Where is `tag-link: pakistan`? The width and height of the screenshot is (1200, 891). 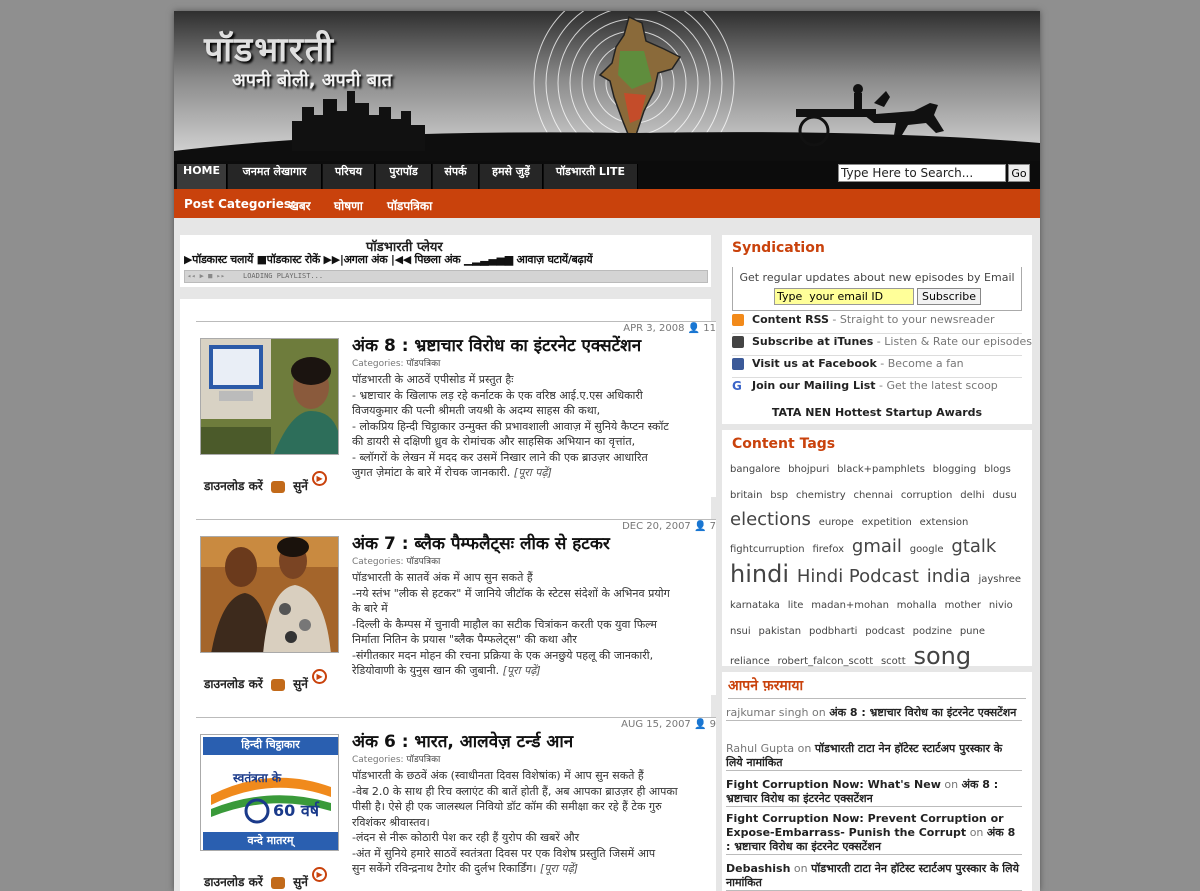
tag-link: pakistan is located at coordinates (780, 631).